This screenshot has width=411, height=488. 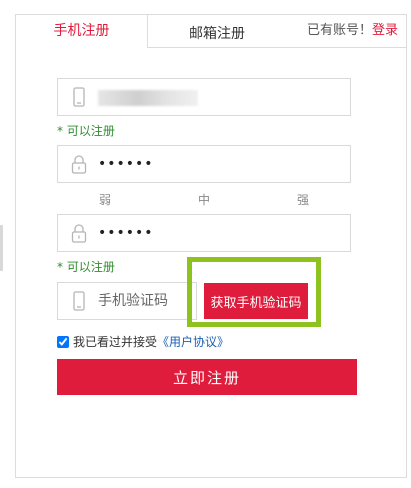 What do you see at coordinates (204, 233) in the screenshot?
I see `confirm-password-field: ••••••` at bounding box center [204, 233].